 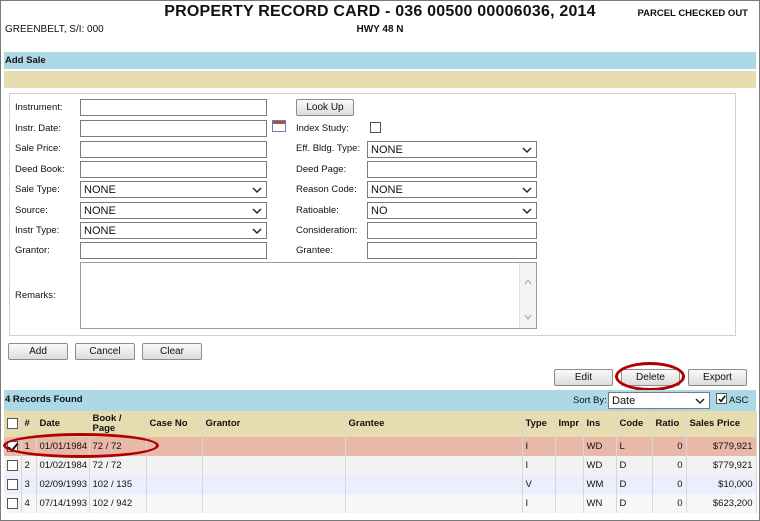 I want to click on look-up-button: Look Up, so click(x=325, y=107).